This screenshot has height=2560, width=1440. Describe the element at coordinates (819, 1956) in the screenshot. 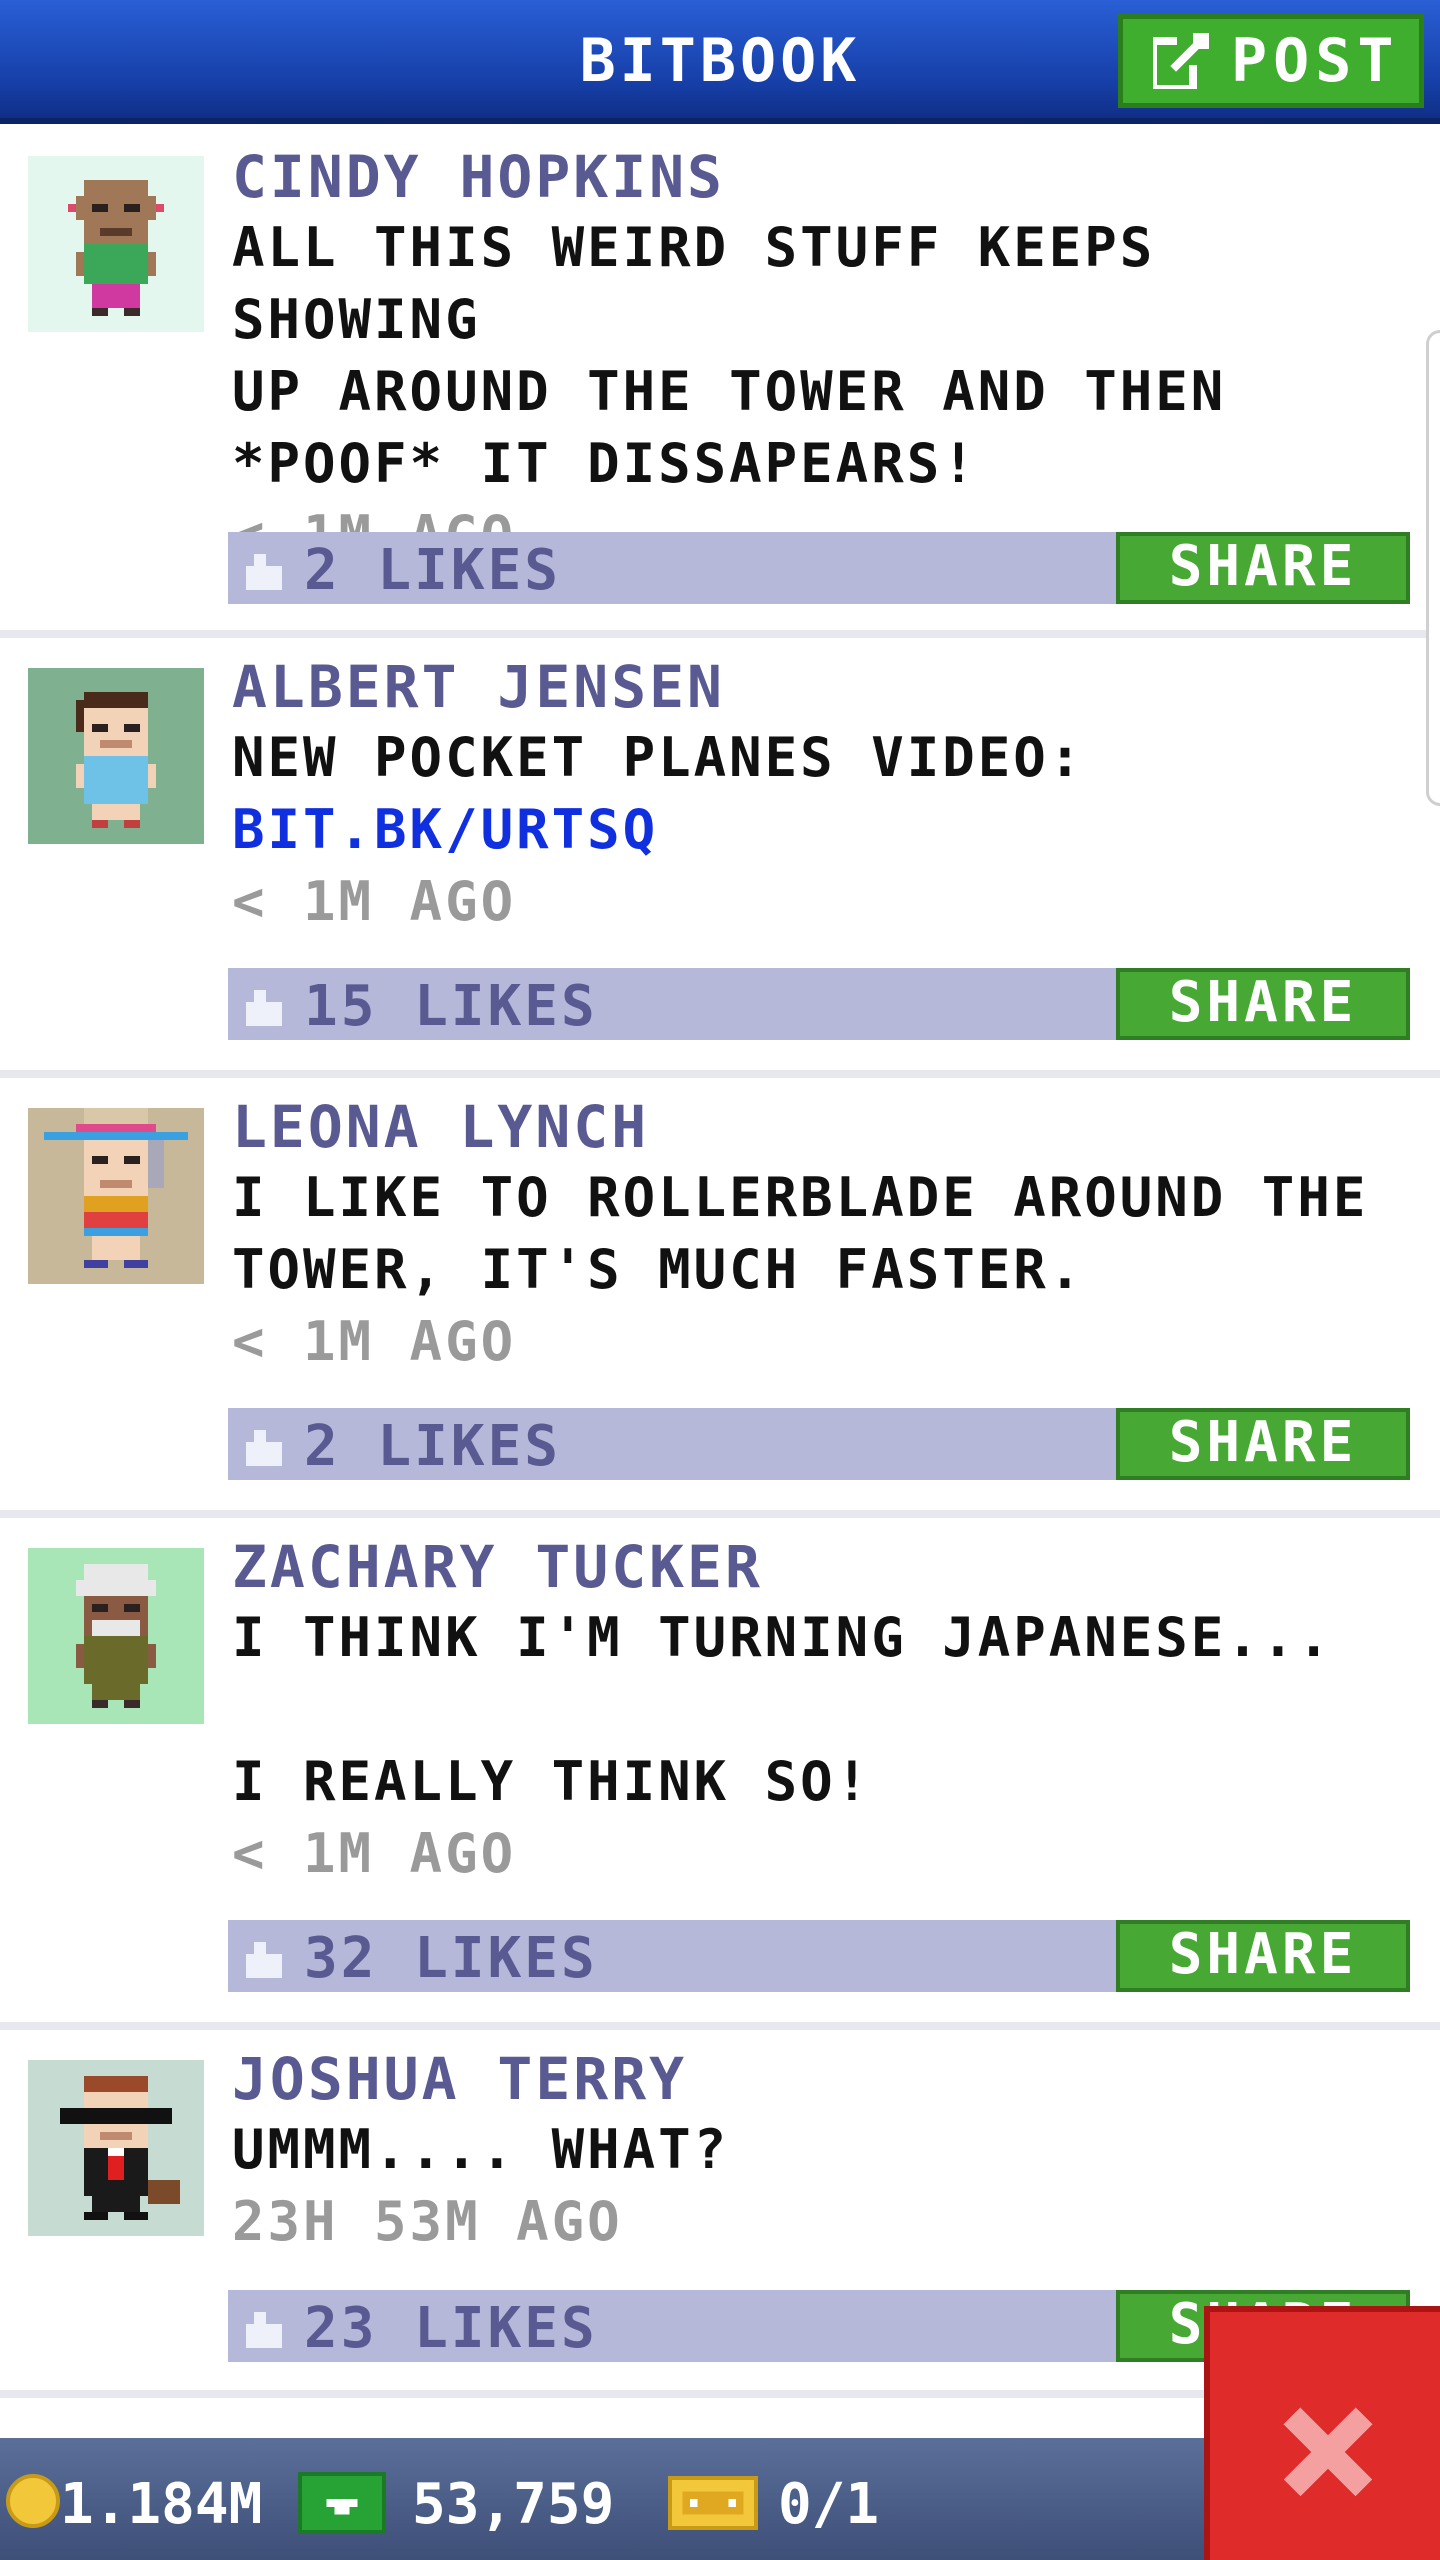

I see `like-bar: 32 LIKES SHARE` at that location.